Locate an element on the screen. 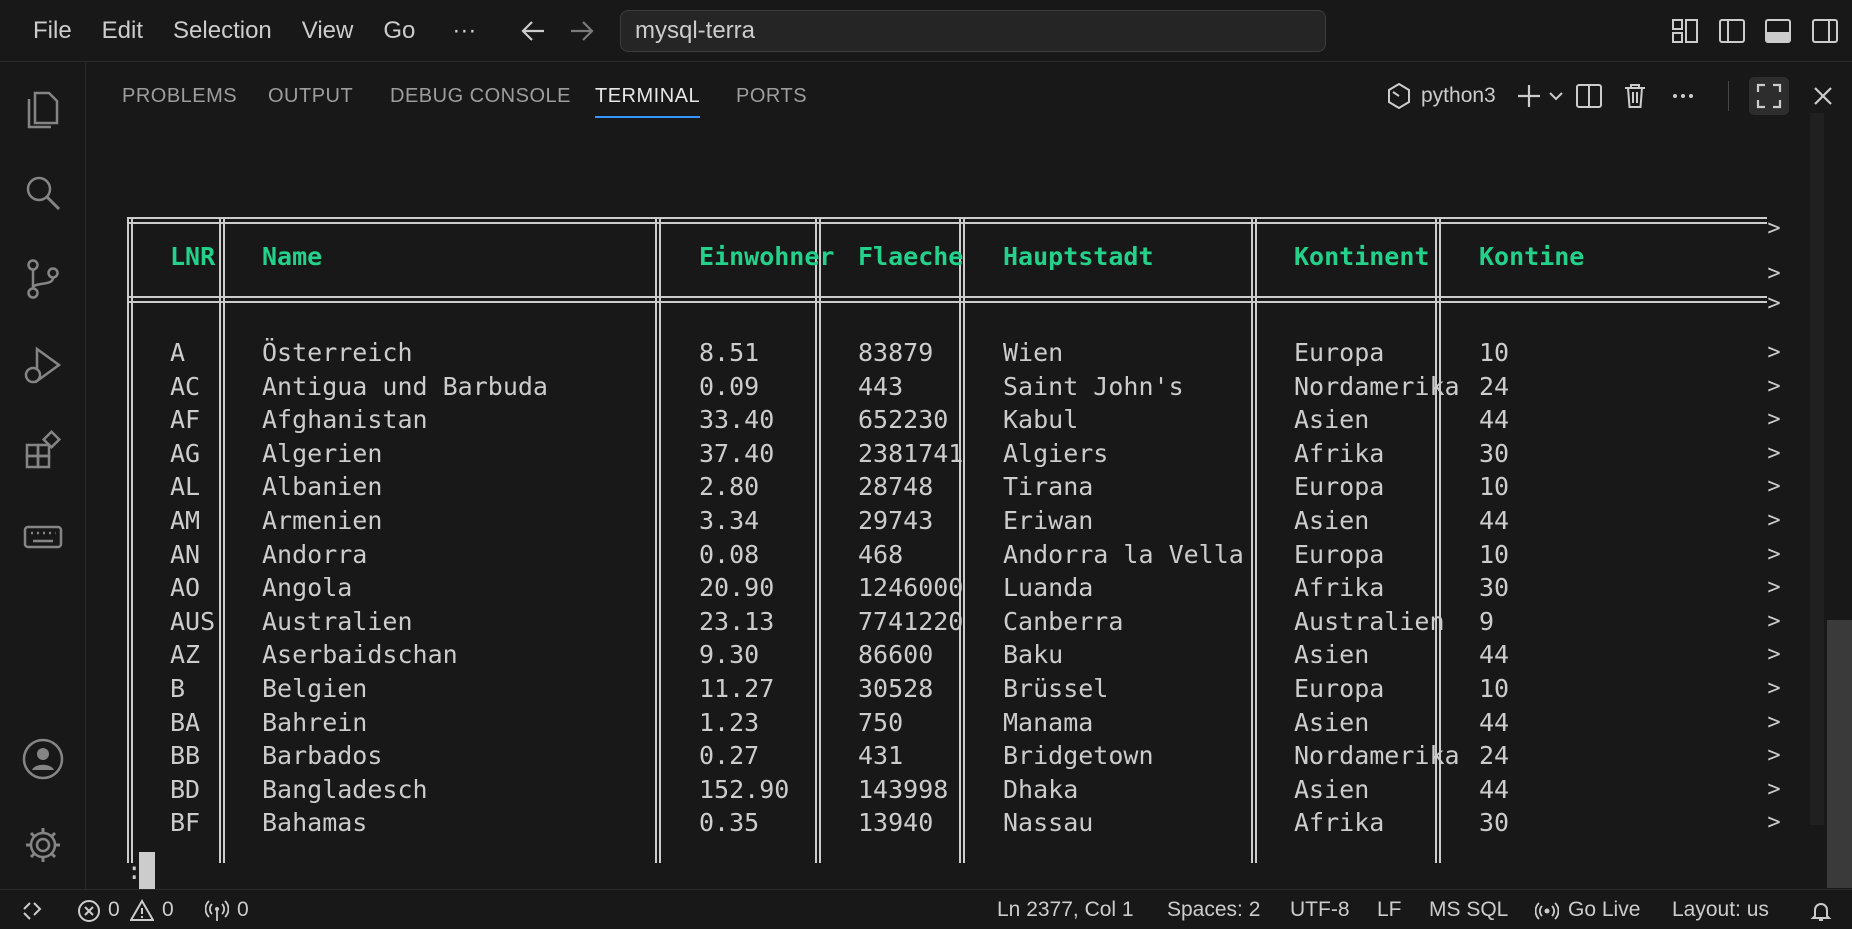 The image size is (1852, 929). ports-count: 0 is located at coordinates (243, 909).